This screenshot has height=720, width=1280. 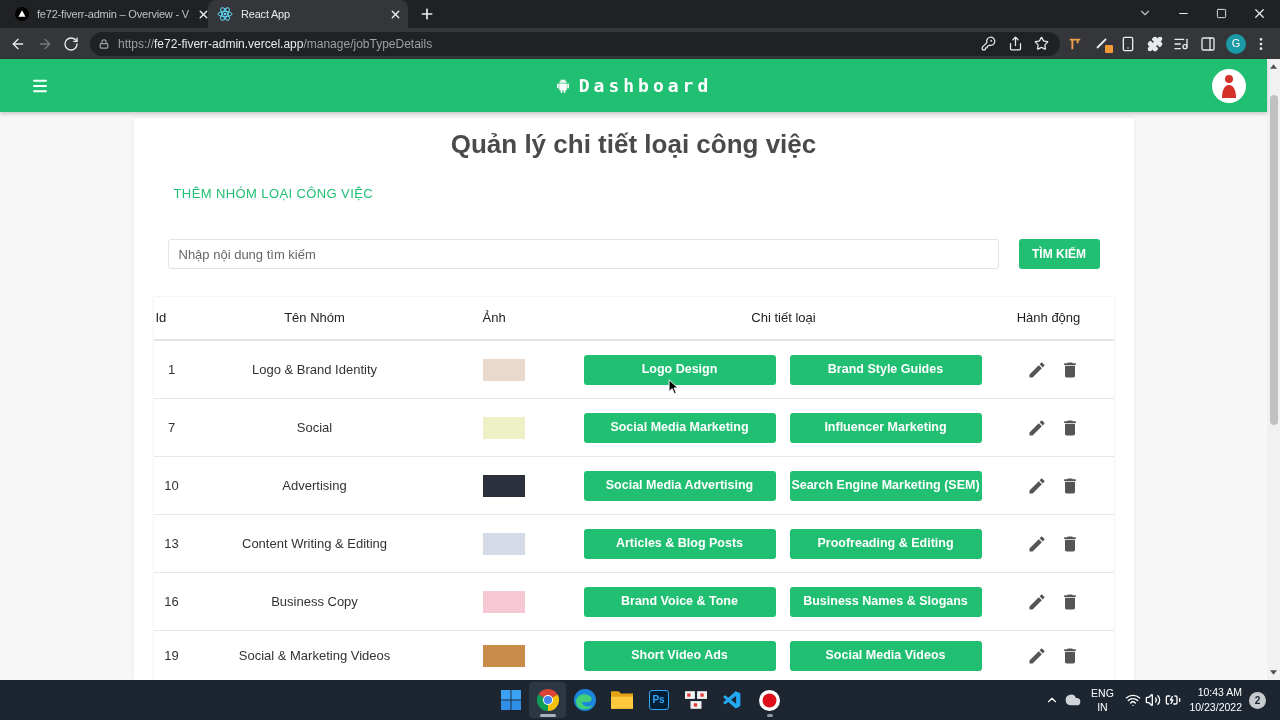 I want to click on table-cell-text: 16, so click(x=171, y=601).